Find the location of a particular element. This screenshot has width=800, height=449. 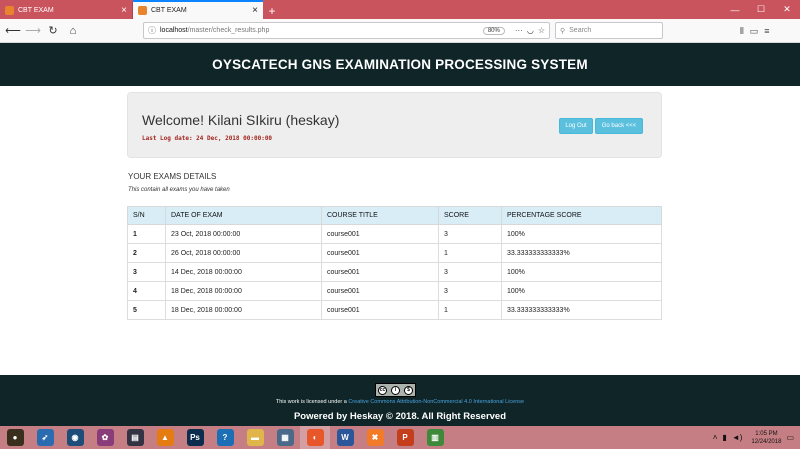

window-controls: — ☐ ✕ is located at coordinates (761, 9).